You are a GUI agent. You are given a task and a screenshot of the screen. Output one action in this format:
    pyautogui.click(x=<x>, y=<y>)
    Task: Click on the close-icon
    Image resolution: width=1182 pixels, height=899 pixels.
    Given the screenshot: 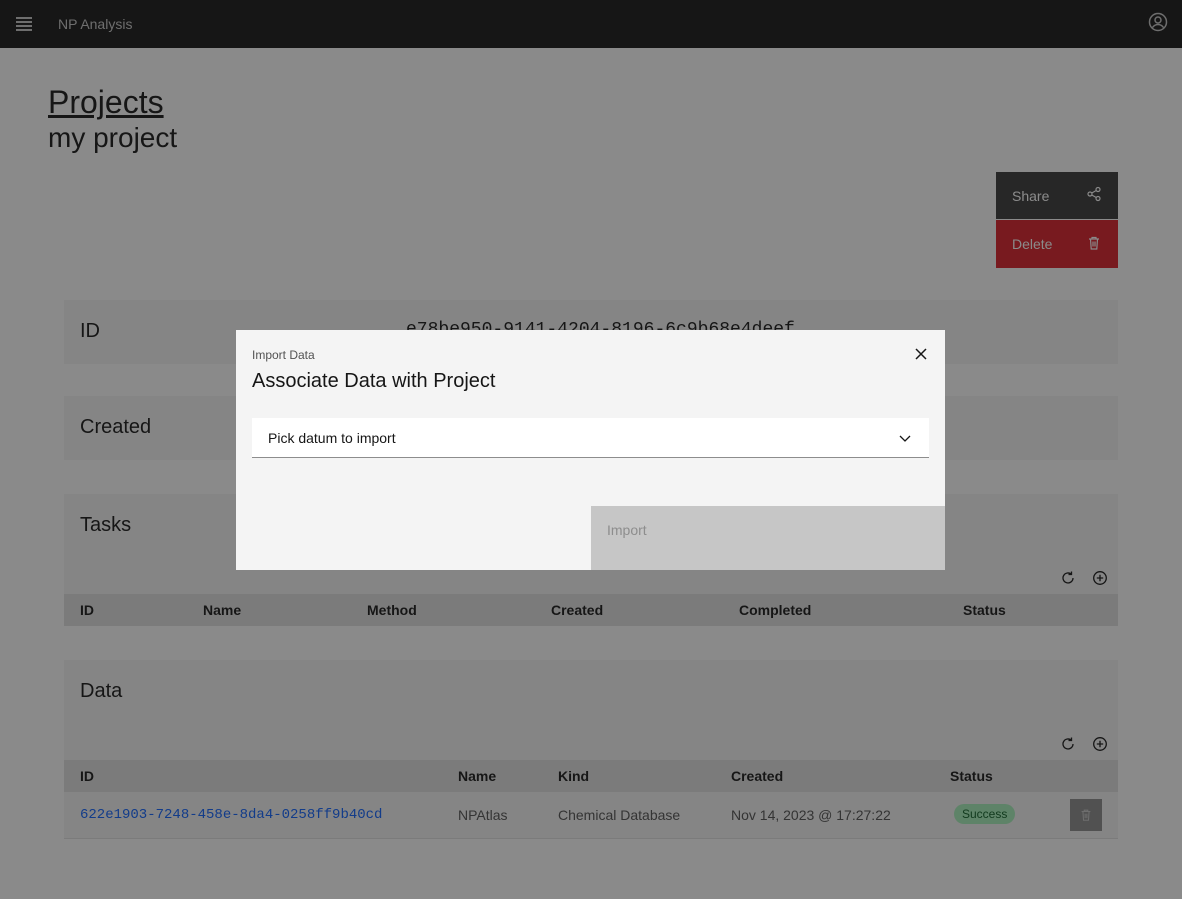 What is the action you would take?
    pyautogui.click(x=921, y=354)
    